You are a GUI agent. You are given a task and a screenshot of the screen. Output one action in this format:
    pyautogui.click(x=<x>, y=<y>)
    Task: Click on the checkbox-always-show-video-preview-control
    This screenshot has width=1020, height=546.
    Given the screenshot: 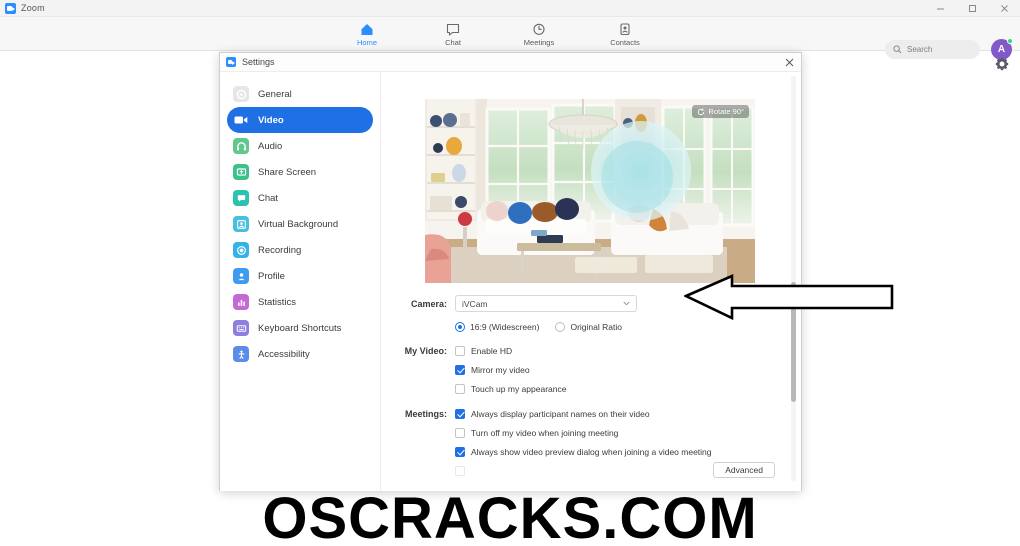 What is the action you would take?
    pyautogui.click(x=460, y=451)
    